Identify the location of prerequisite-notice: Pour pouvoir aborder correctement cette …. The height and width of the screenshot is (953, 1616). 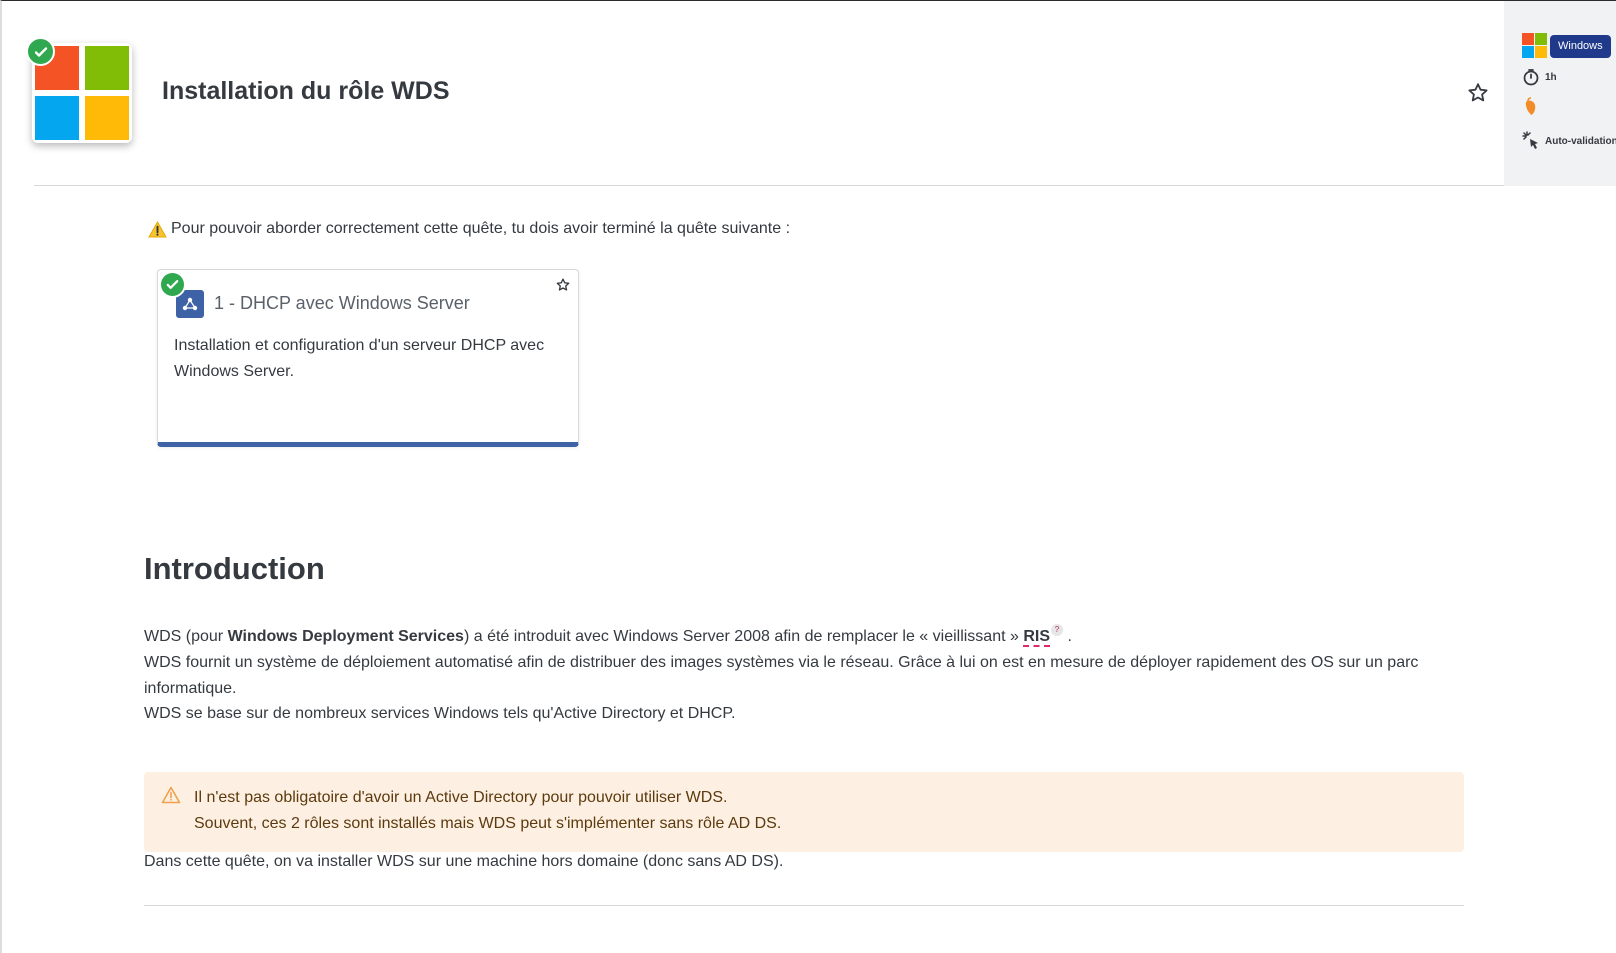
(469, 229).